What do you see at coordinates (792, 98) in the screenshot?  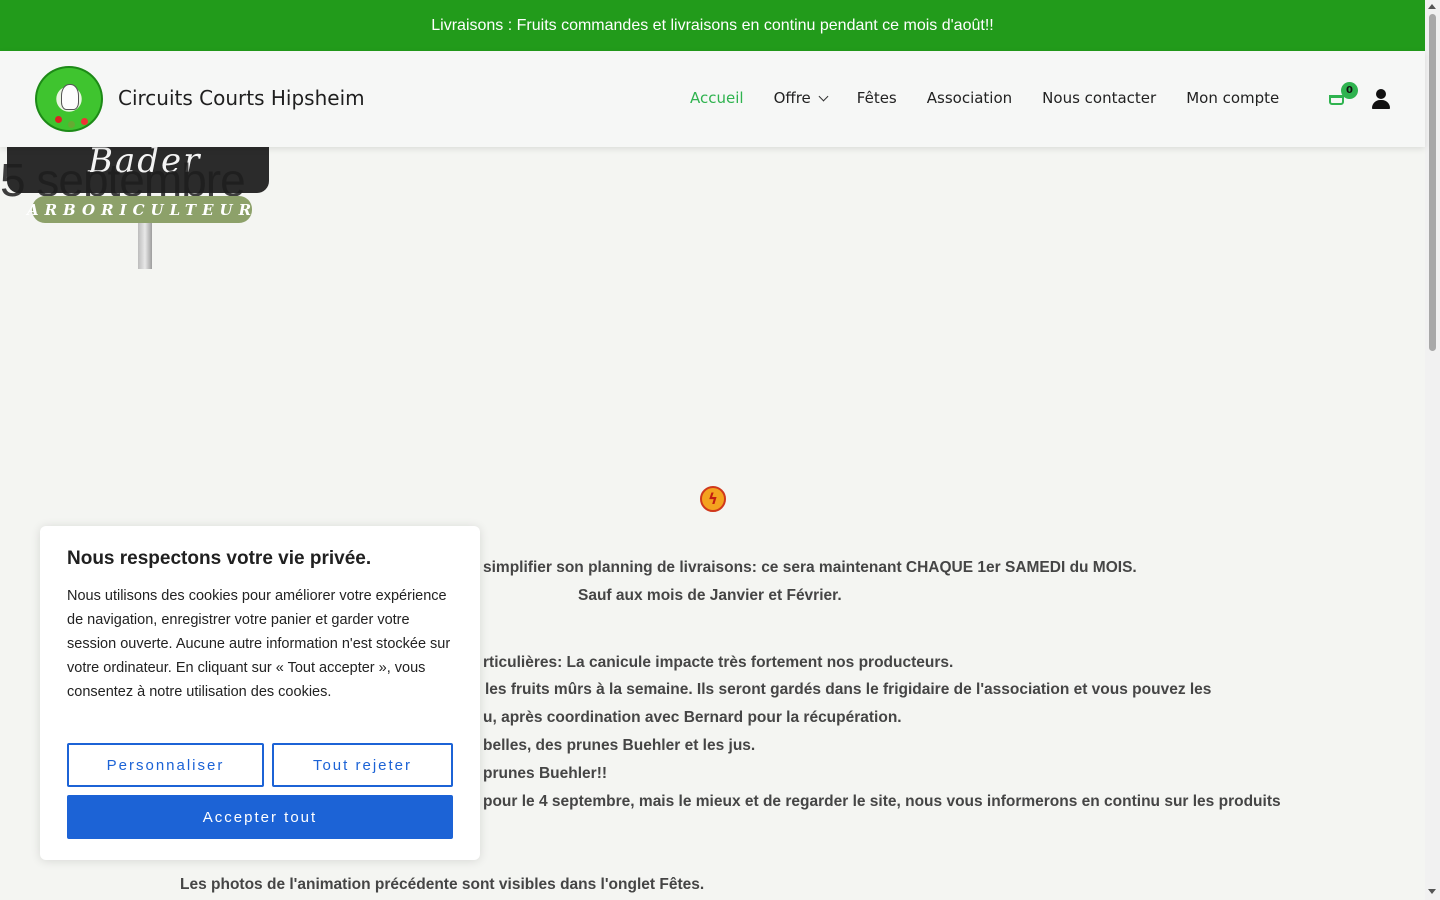 I see `nav-item-offre-label: Offre` at bounding box center [792, 98].